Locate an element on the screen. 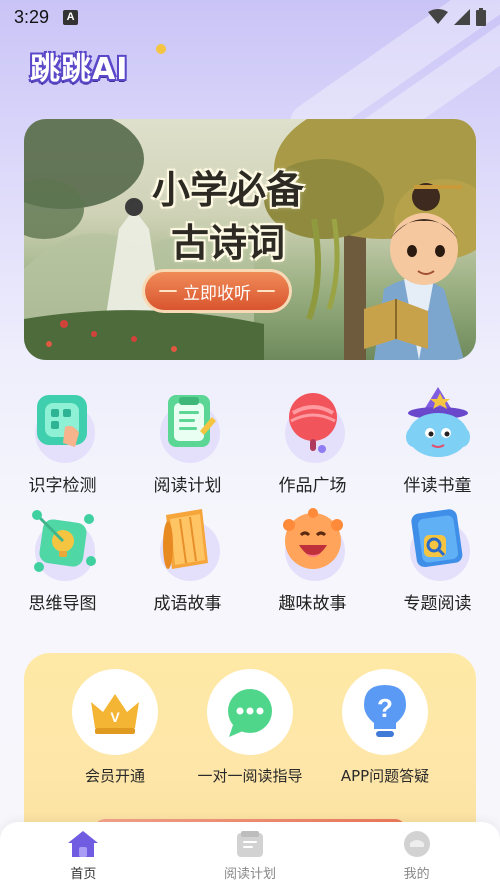 The height and width of the screenshot is (888, 500). feature-idiom-story: 成语故事 is located at coordinates (187, 559).